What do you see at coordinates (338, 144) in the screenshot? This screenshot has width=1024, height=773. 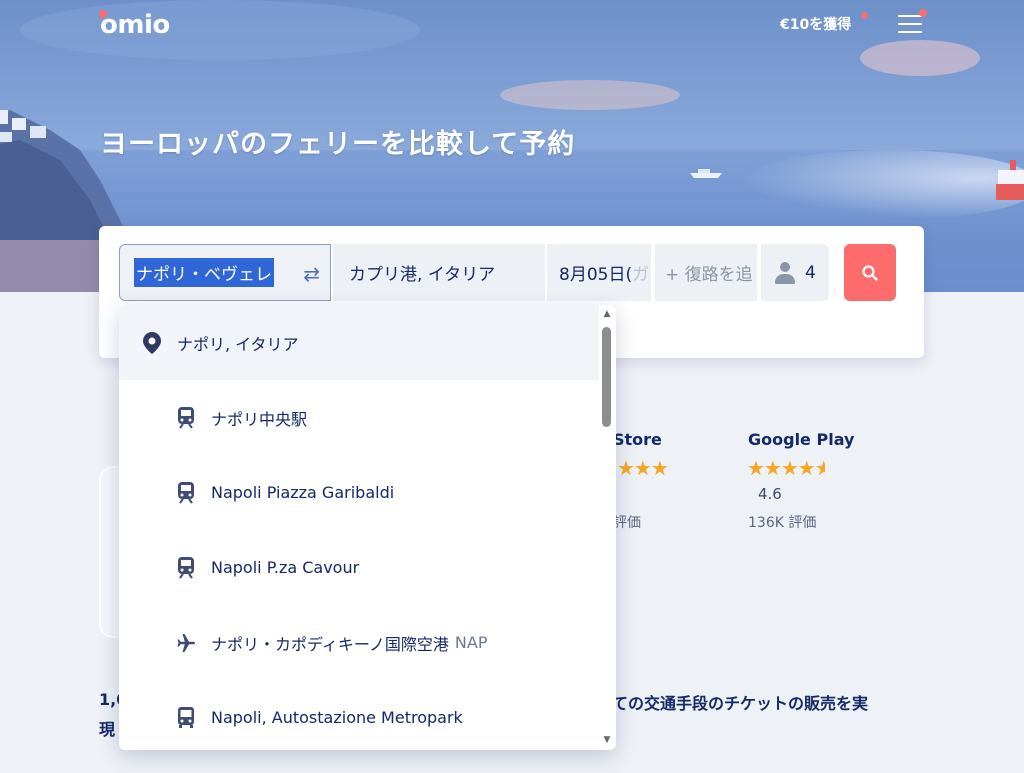 I see `page-title: ヨーロッパのフェリーを比較して予約` at bounding box center [338, 144].